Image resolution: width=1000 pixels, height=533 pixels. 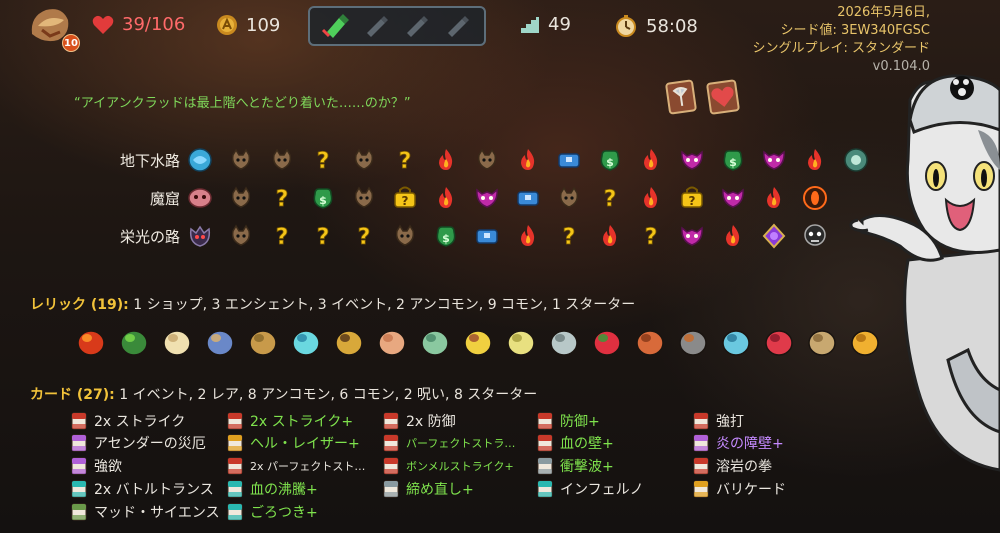 What do you see at coordinates (723, 97) in the screenshot?
I see `heart-card-icon` at bounding box center [723, 97].